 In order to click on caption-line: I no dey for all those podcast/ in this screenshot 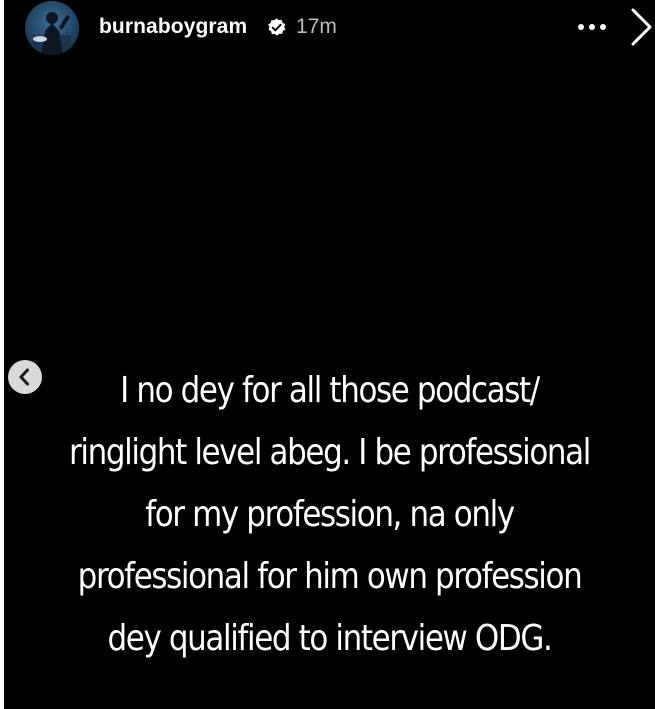, I will do `click(330, 390)`.